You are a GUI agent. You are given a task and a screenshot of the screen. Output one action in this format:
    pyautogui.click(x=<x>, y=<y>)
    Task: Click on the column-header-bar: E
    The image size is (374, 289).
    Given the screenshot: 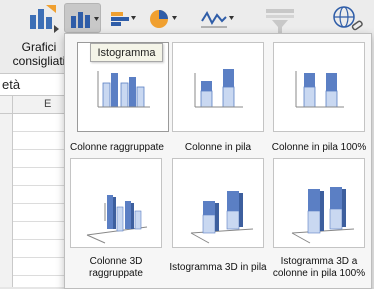 What is the action you would take?
    pyautogui.click(x=32, y=105)
    